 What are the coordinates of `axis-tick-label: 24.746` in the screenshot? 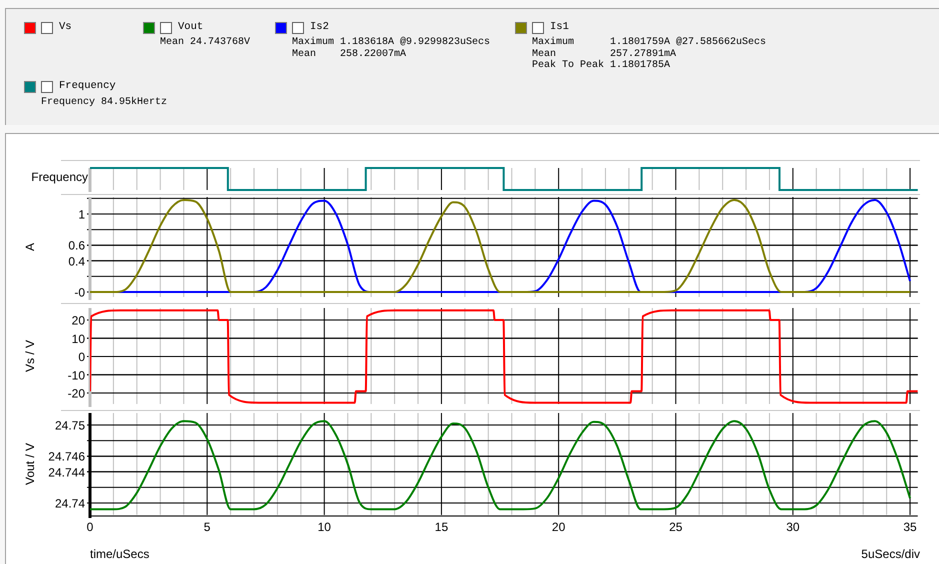 It's located at (66, 457).